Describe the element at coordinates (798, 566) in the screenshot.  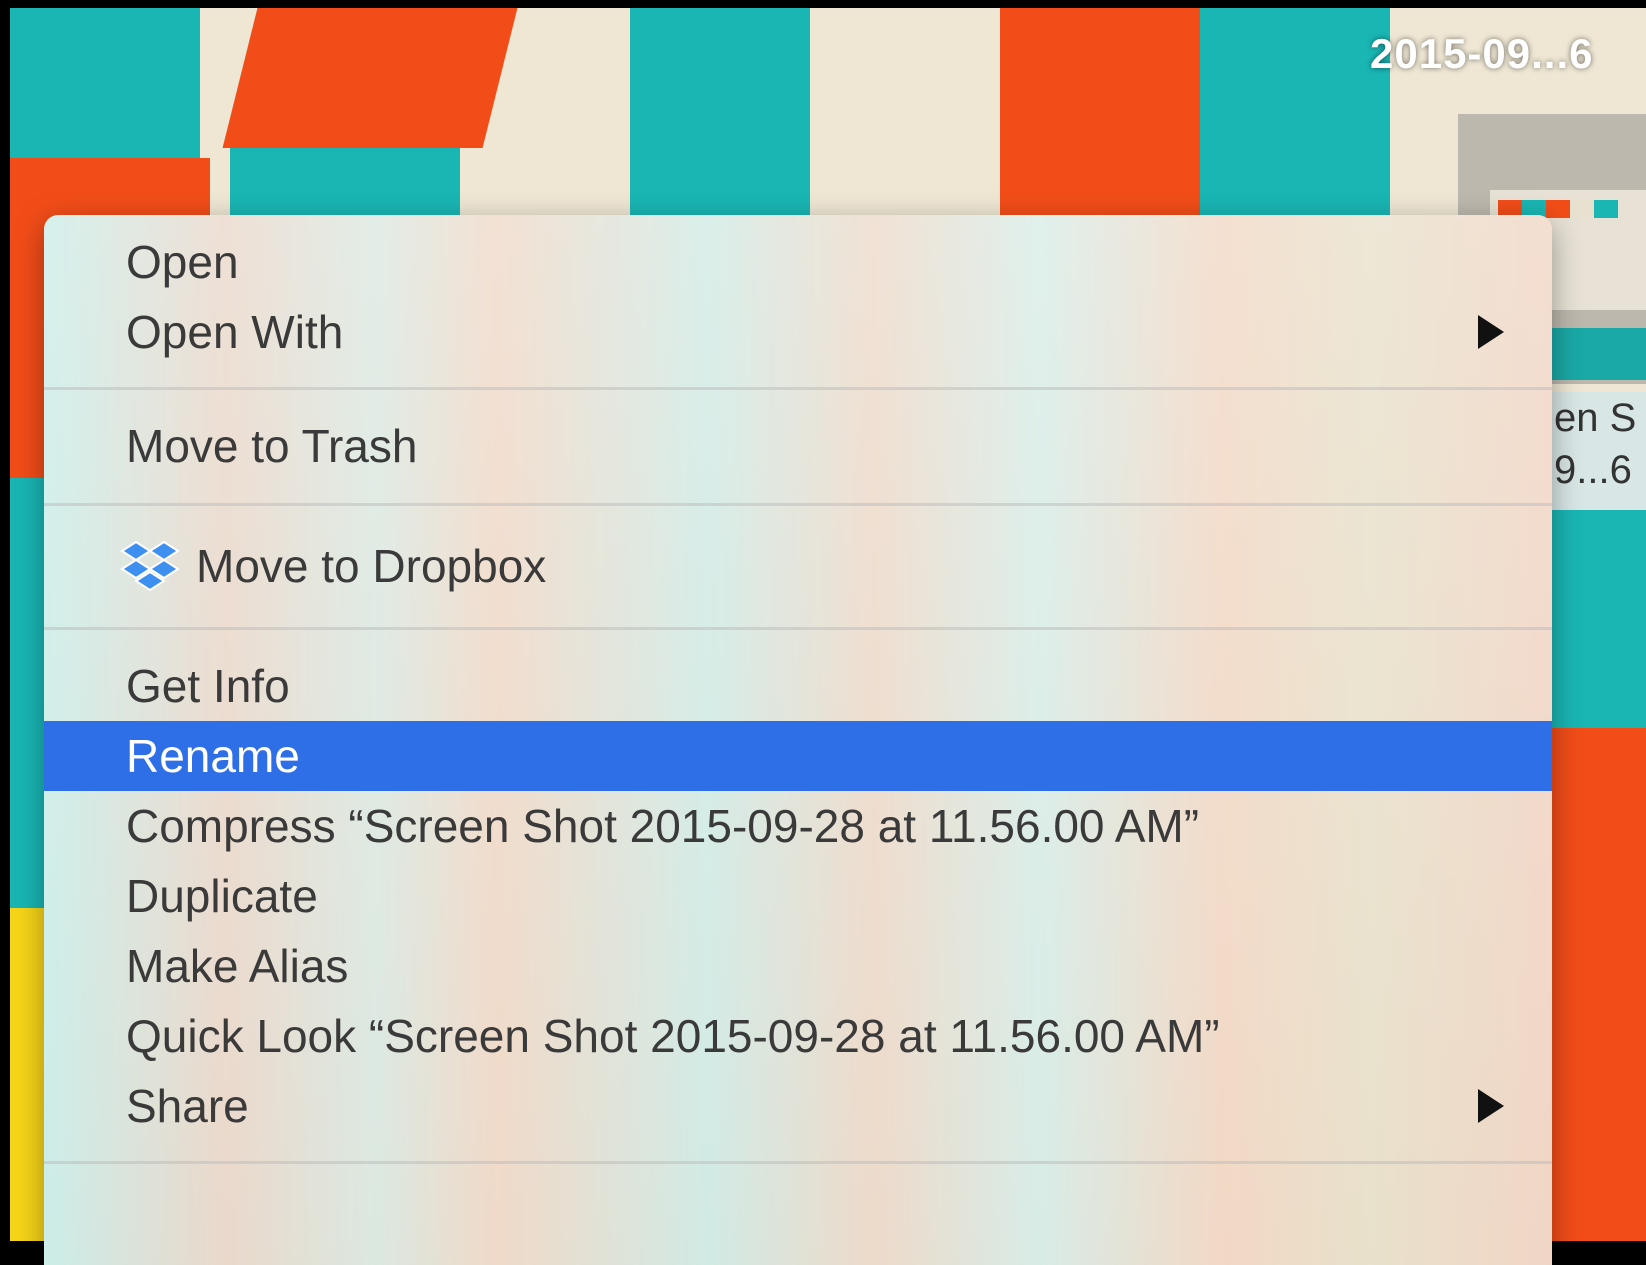
I see `menu-item-move-to-dropbox: Move to Dropbox` at that location.